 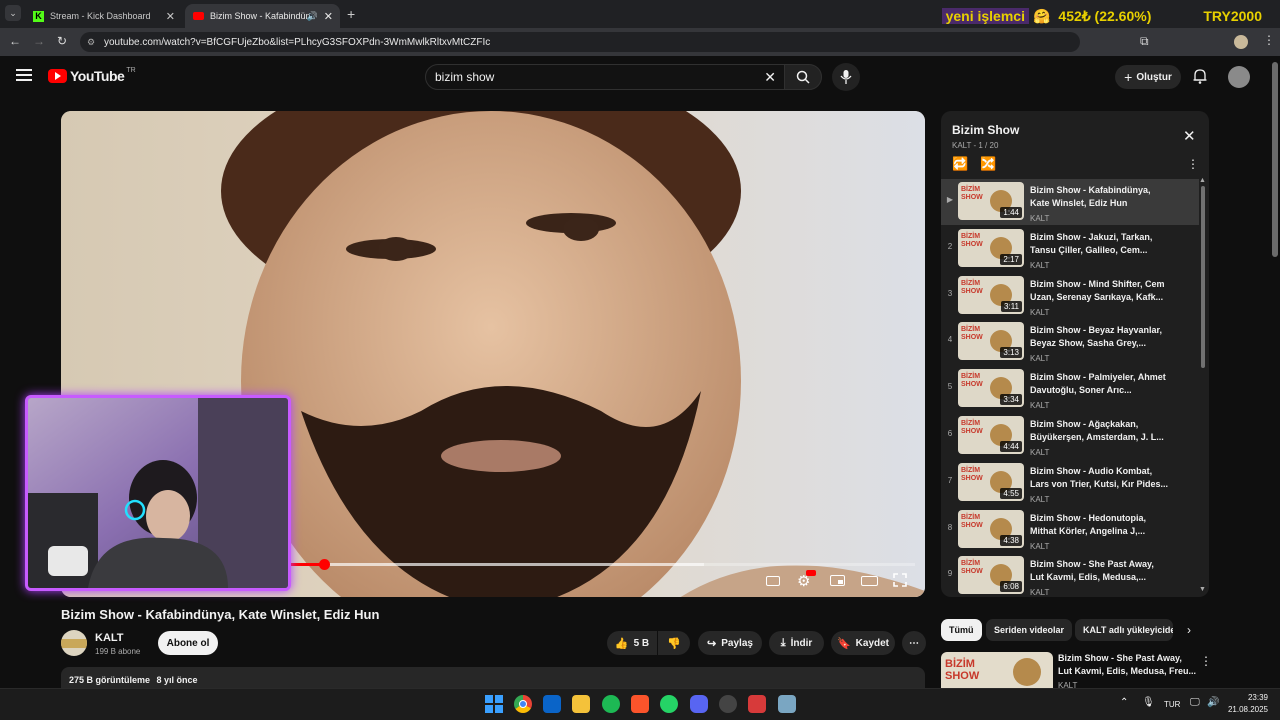 What do you see at coordinates (796, 643) in the screenshot?
I see `download-button: ⤓ İndir` at bounding box center [796, 643].